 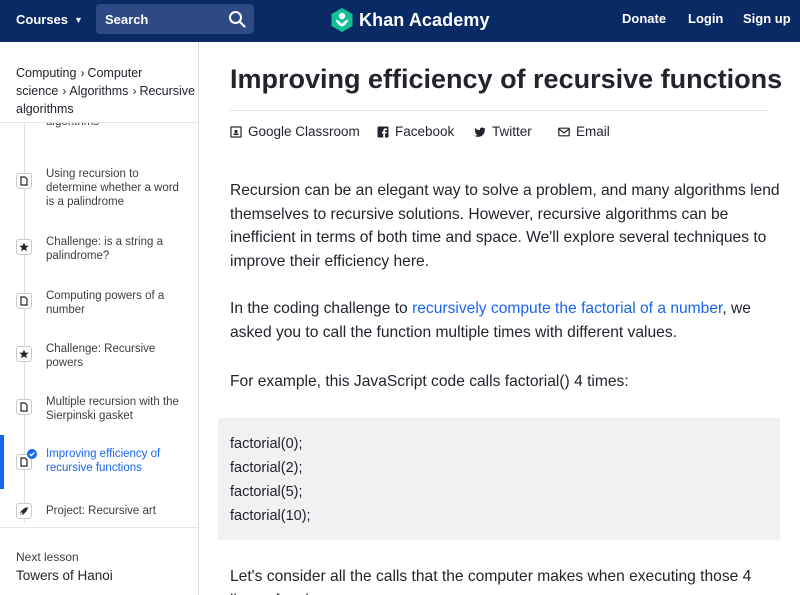 I want to click on chevron-down-icon: ▼, so click(x=78, y=19).